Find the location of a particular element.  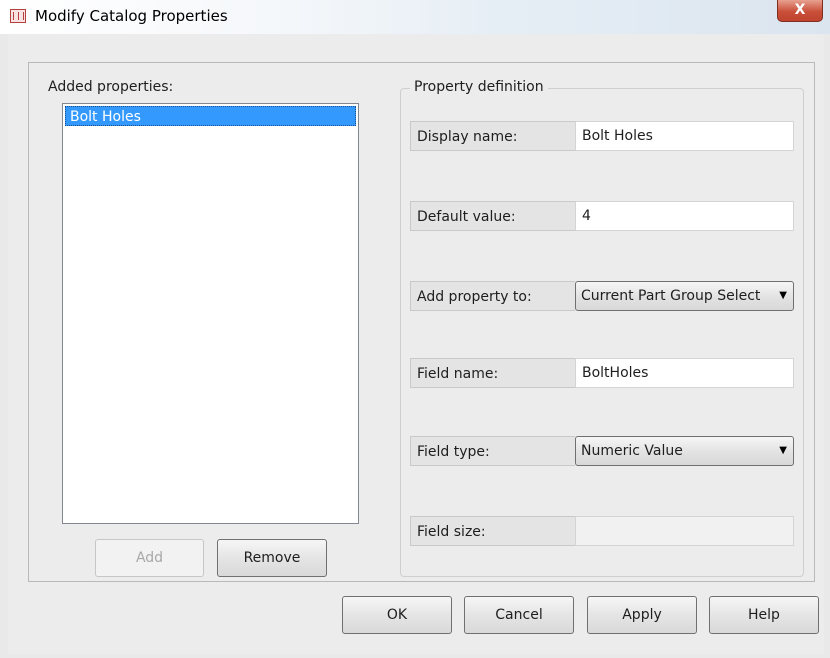

add-button: Add is located at coordinates (149, 558).